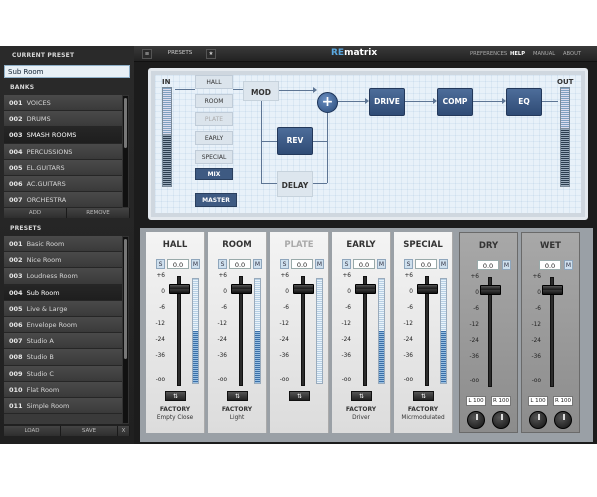 The width and height of the screenshot is (597, 497). I want to click on bank-item-number: 003, so click(16, 135).